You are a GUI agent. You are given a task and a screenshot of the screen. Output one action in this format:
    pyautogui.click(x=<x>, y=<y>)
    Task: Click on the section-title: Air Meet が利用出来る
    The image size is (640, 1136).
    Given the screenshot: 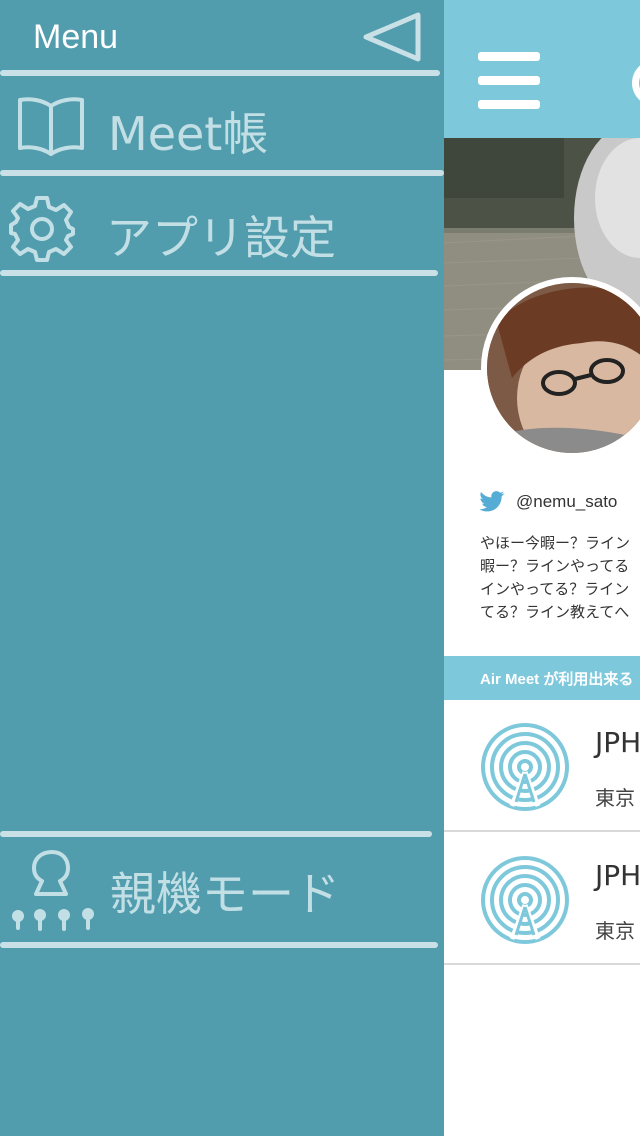 What is the action you would take?
    pyautogui.click(x=557, y=679)
    